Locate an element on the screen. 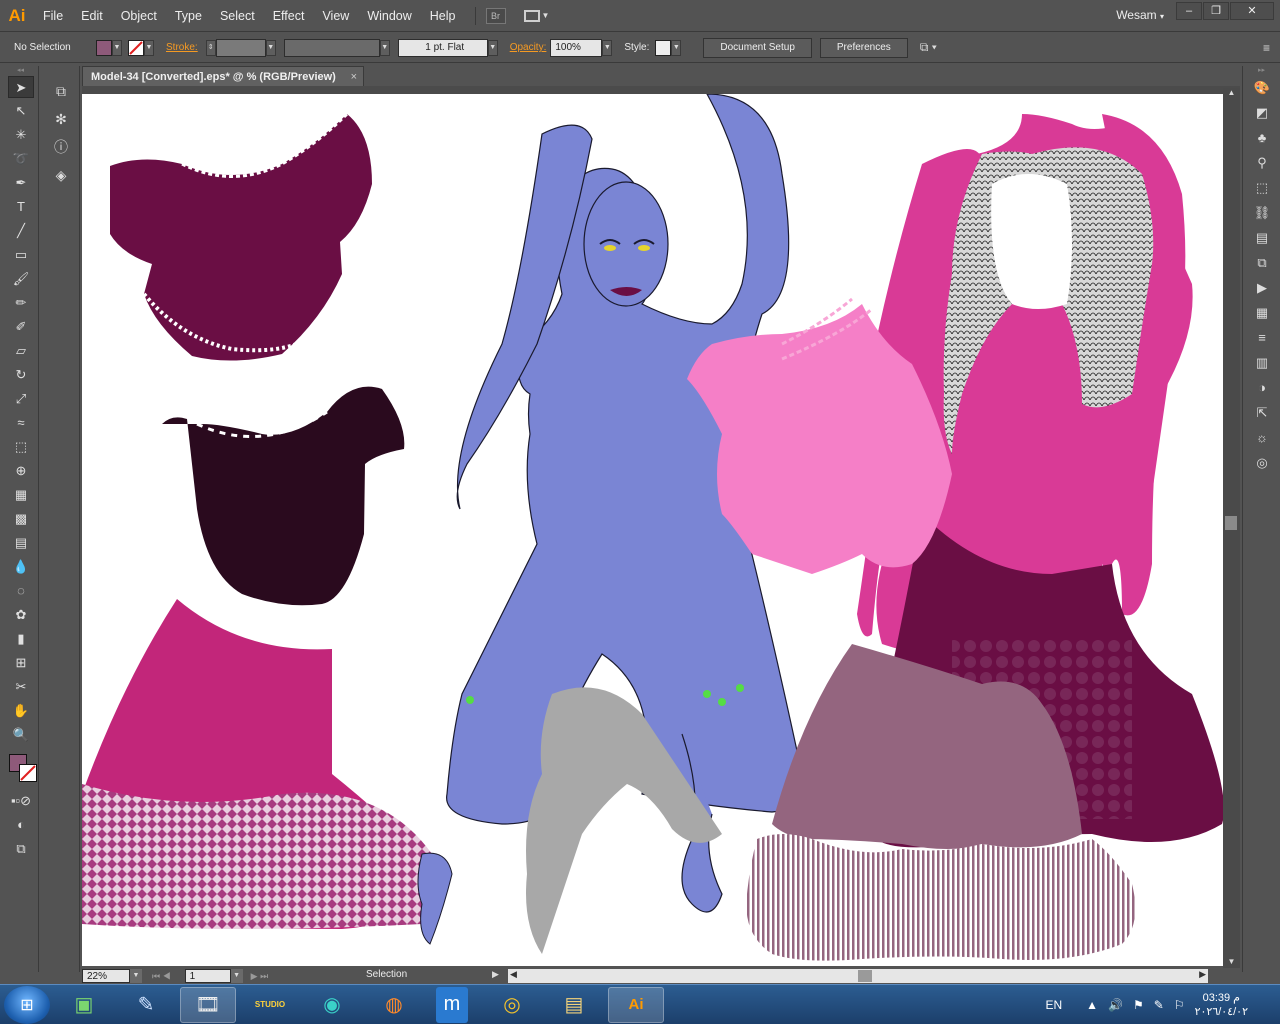 The width and height of the screenshot is (1280, 1024). direct-selection-tool-icon: ↖ is located at coordinates (21, 111).